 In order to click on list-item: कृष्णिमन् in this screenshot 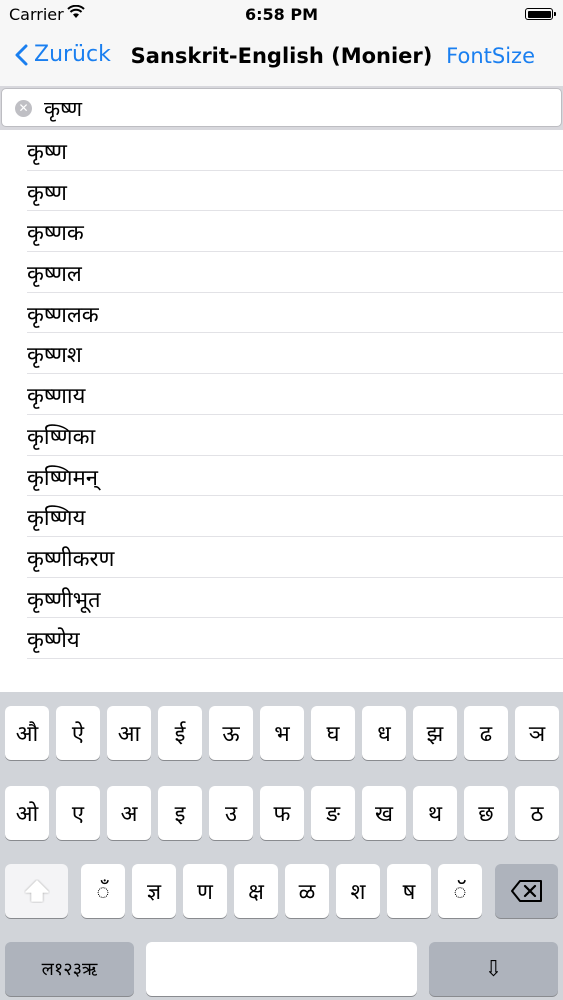, I will do `click(295, 476)`.